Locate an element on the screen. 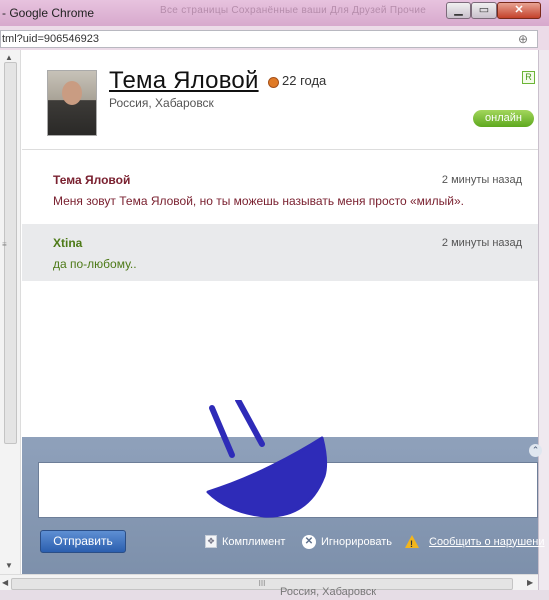  close-button: ✕ is located at coordinates (519, 10).